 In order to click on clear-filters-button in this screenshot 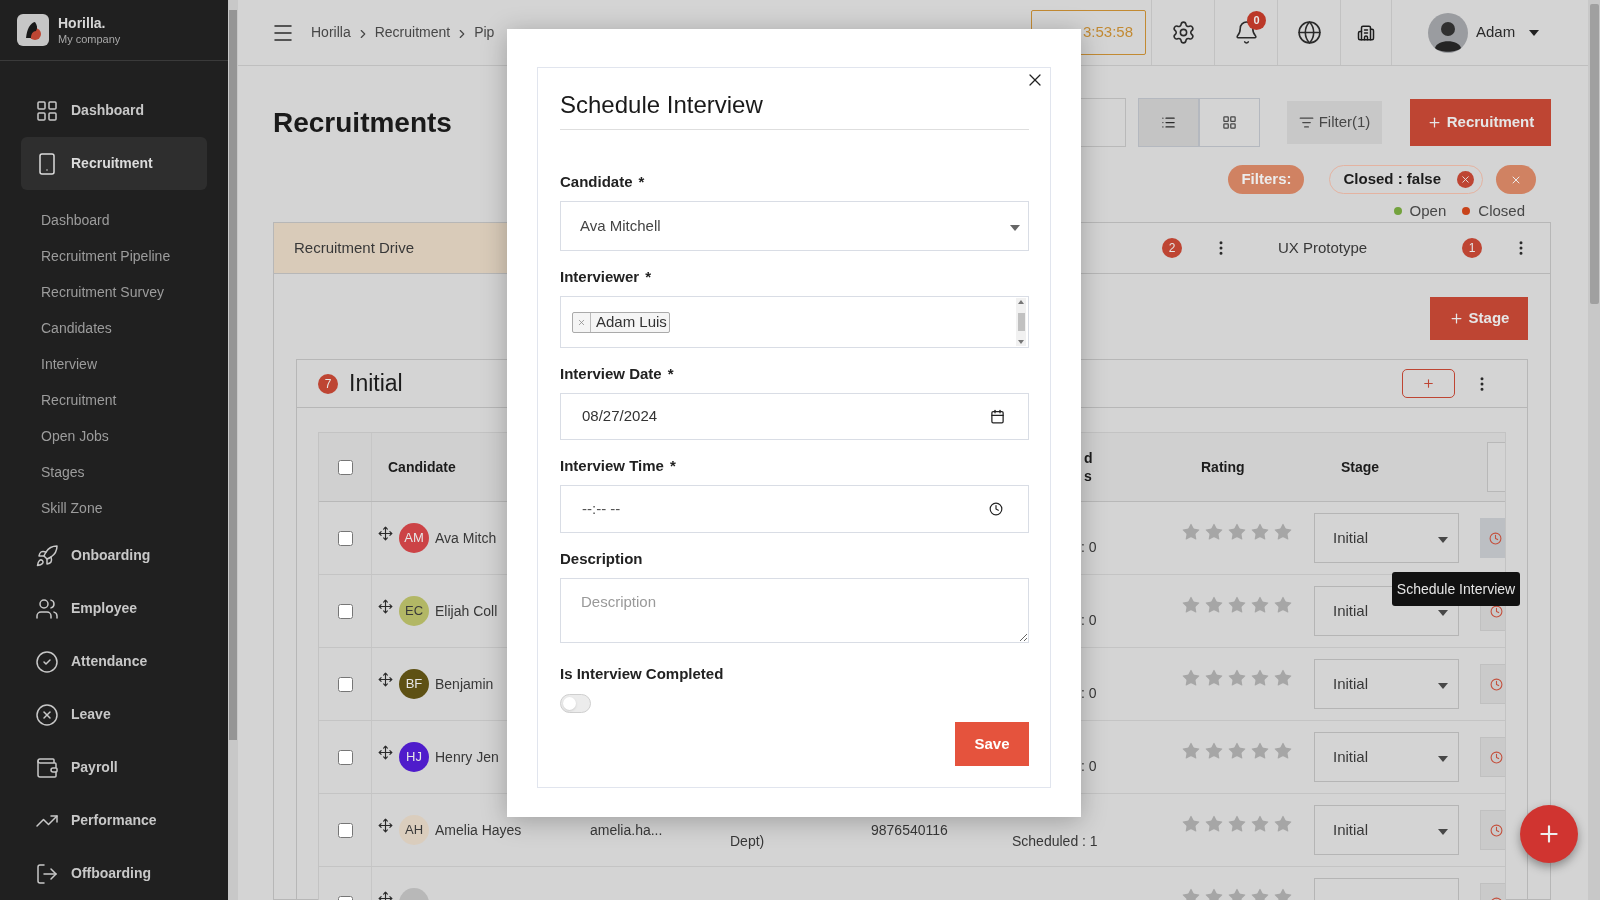, I will do `click(1516, 179)`.